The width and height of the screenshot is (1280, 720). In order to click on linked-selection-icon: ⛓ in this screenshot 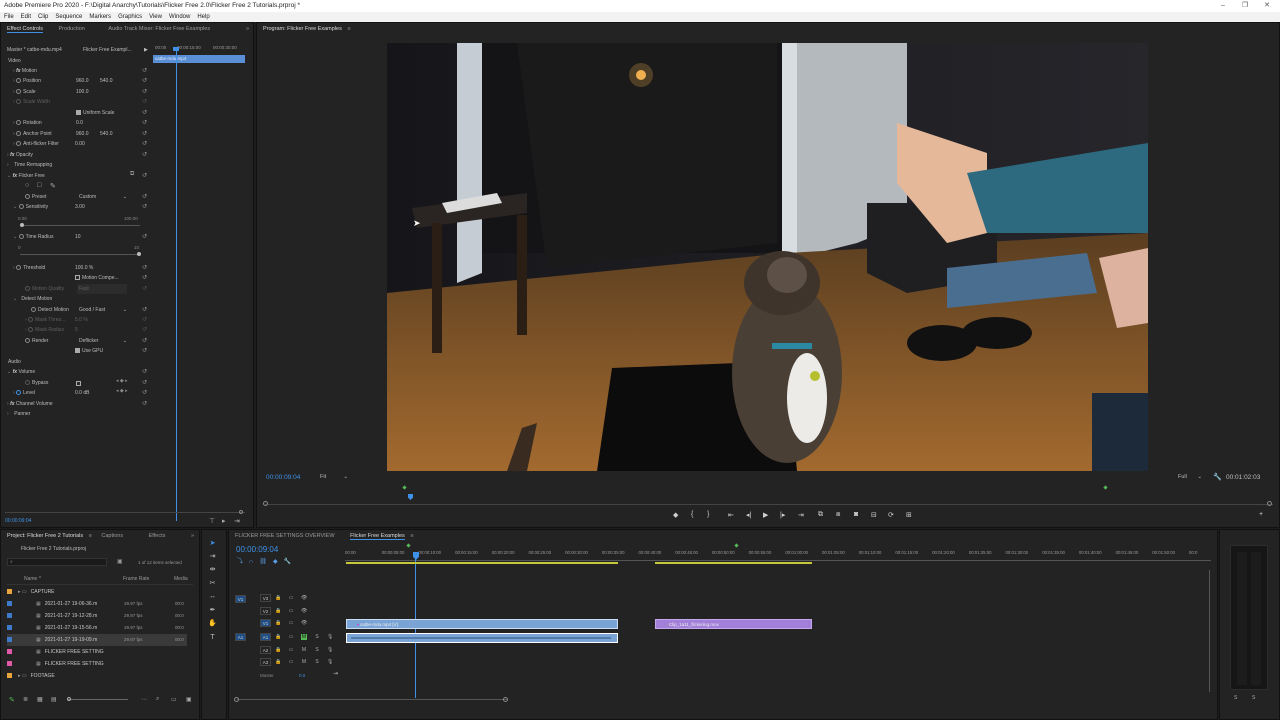, I will do `click(266, 562)`.